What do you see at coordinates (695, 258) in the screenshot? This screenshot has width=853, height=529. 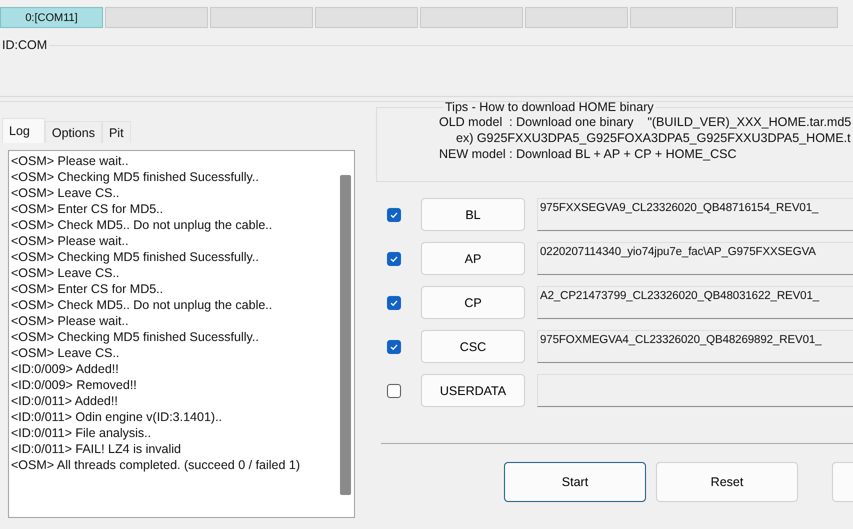 I see `file-path-field: 0220207114340_yio74jpu7e_fac\AP_G975FXXSEGVA` at bounding box center [695, 258].